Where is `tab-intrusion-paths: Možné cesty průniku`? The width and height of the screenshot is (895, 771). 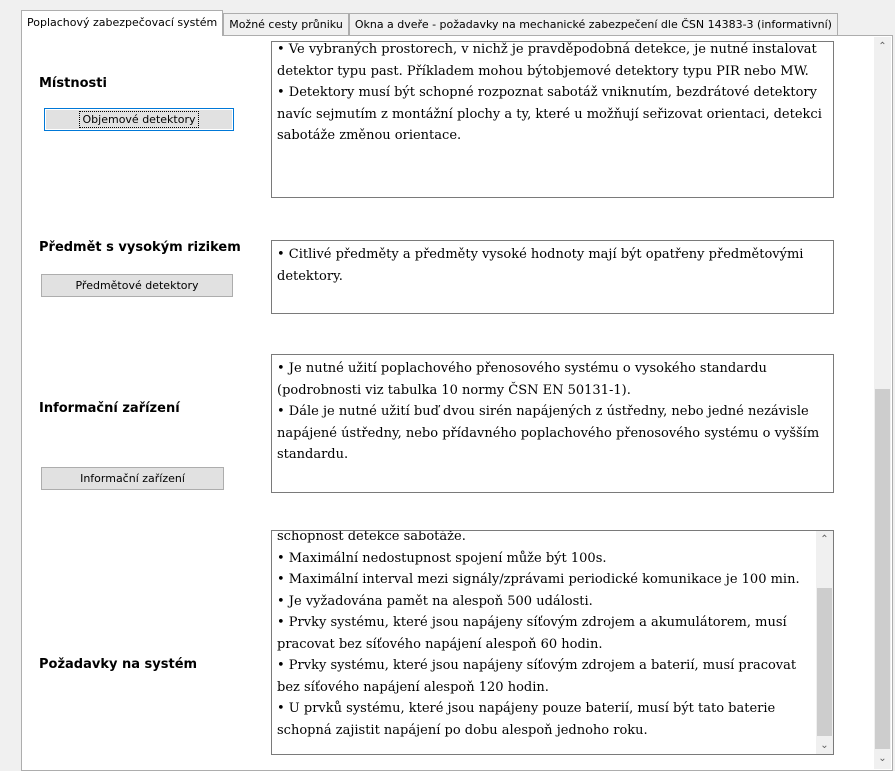
tab-intrusion-paths: Možné cesty průniku is located at coordinates (286, 24).